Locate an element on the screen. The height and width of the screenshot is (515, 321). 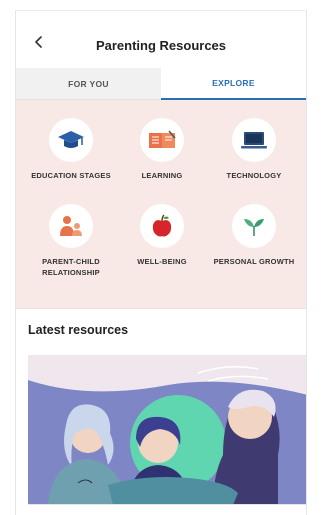
category-label: TECHNOLOGY is located at coordinates (254, 175).